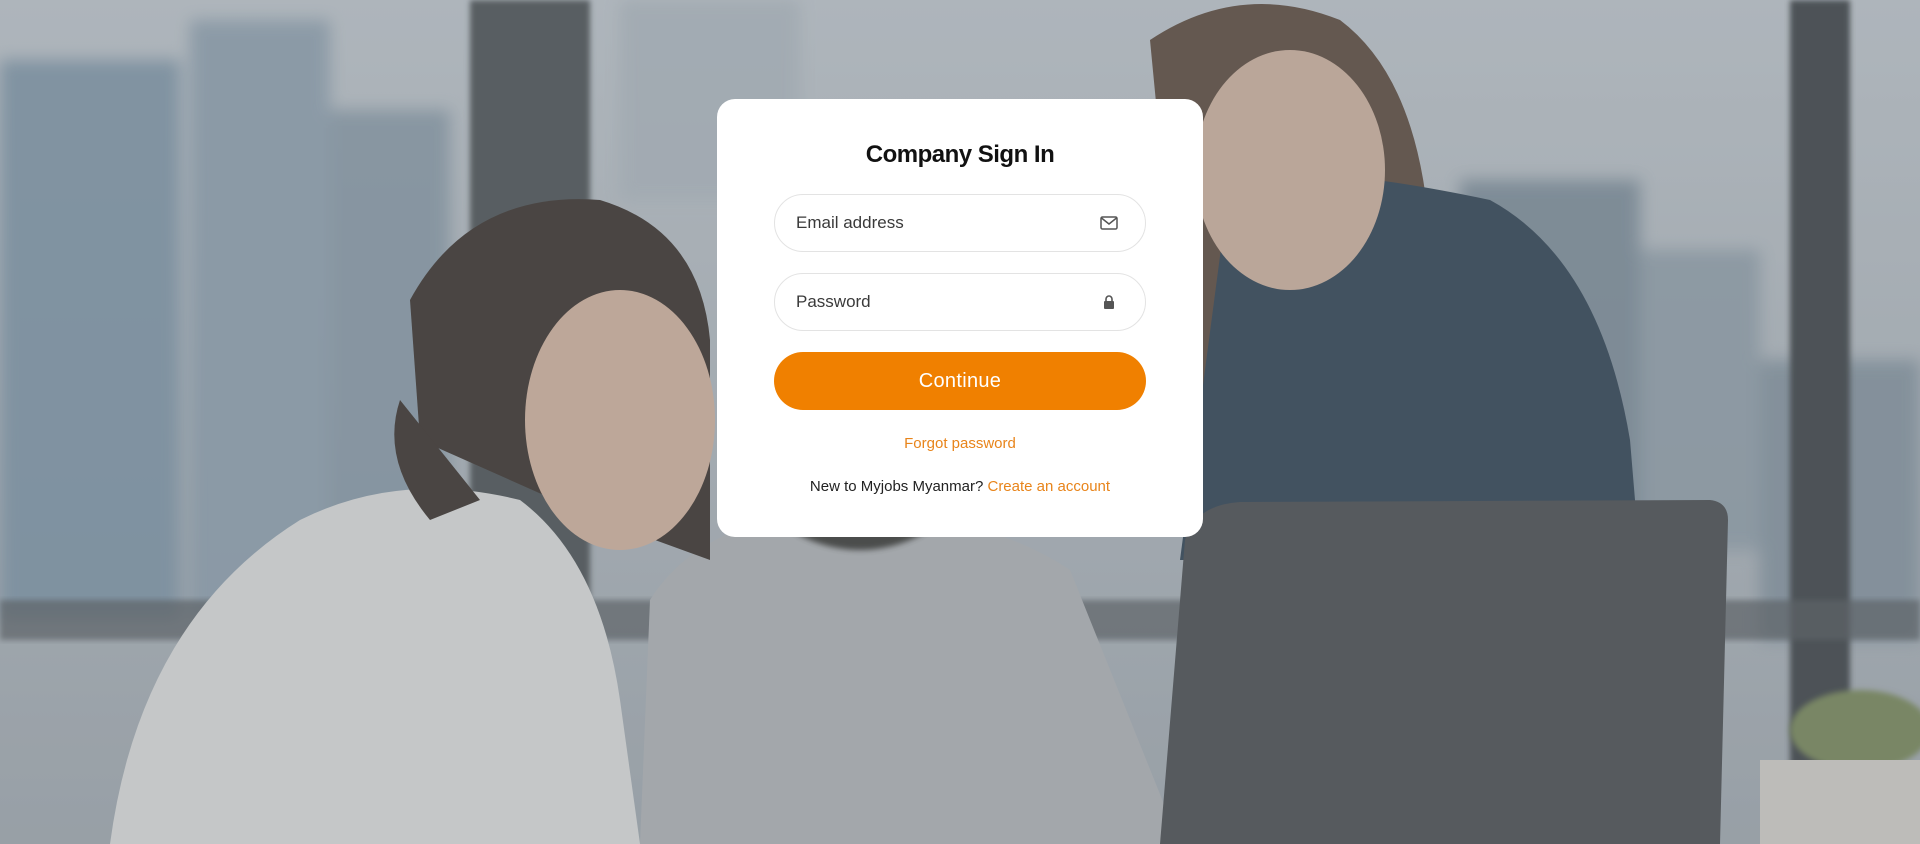  I want to click on signup-prompt-text: New to Myjobs Myanmar?, so click(898, 486).